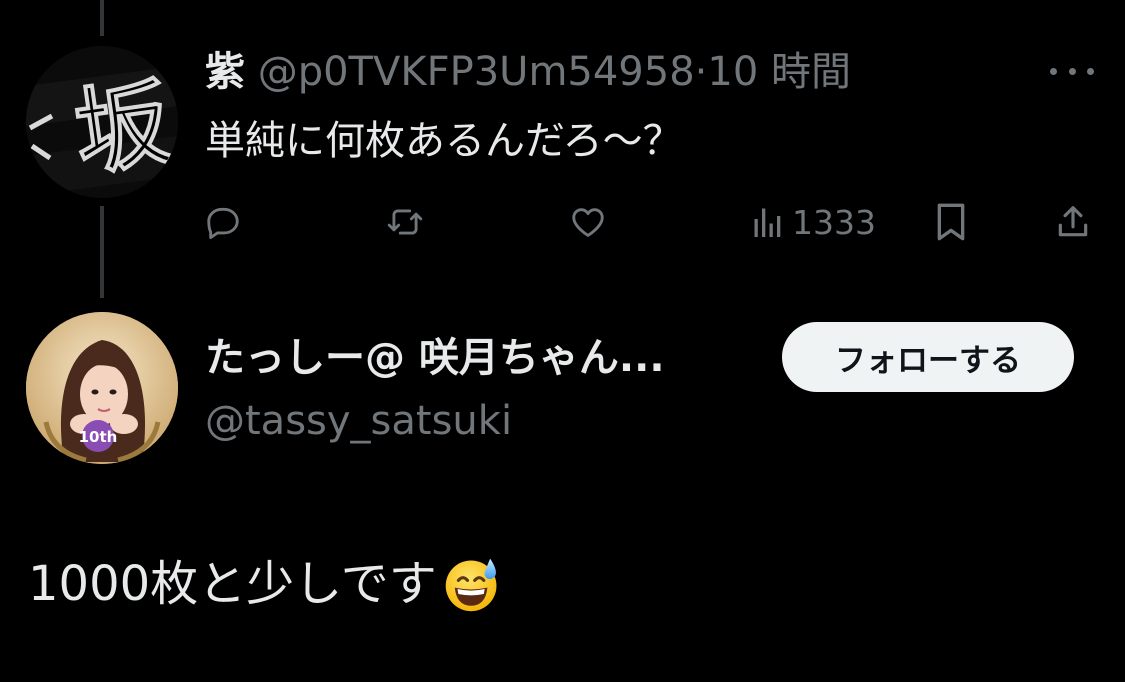  I want to click on reply-icon, so click(223, 223).